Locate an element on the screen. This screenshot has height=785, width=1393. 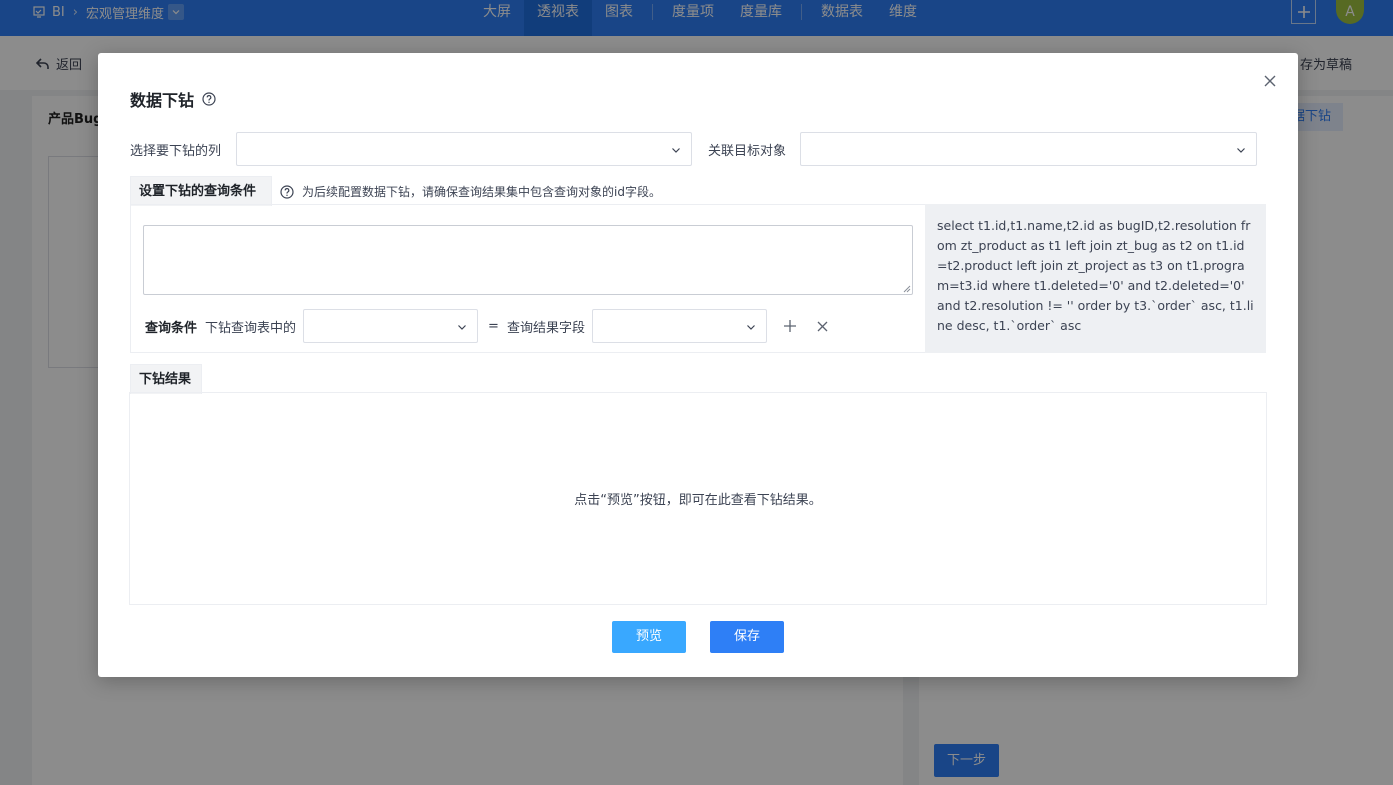
condition-row: 查询条件 下钻查询表中的 = 查询结果字段 is located at coordinates (487, 326).